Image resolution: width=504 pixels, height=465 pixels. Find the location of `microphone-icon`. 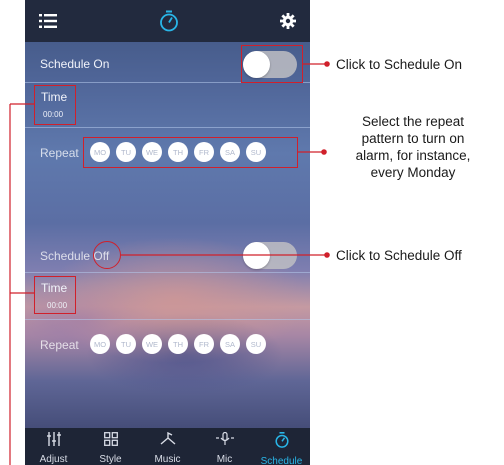

microphone-icon is located at coordinates (225, 441).